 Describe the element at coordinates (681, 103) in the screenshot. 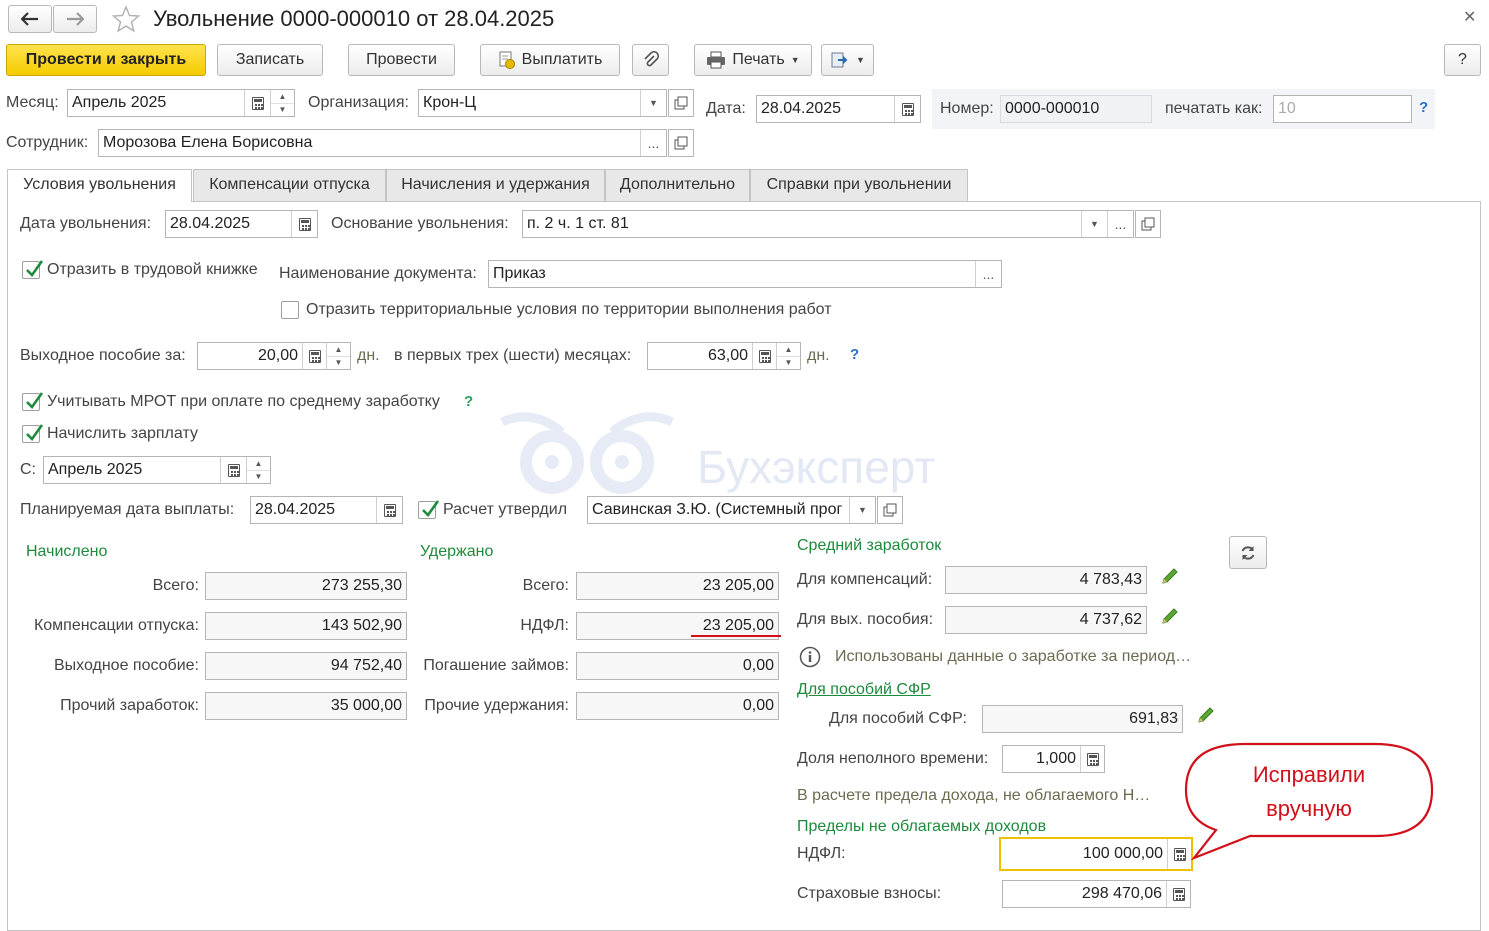

I see `open-org-button` at that location.